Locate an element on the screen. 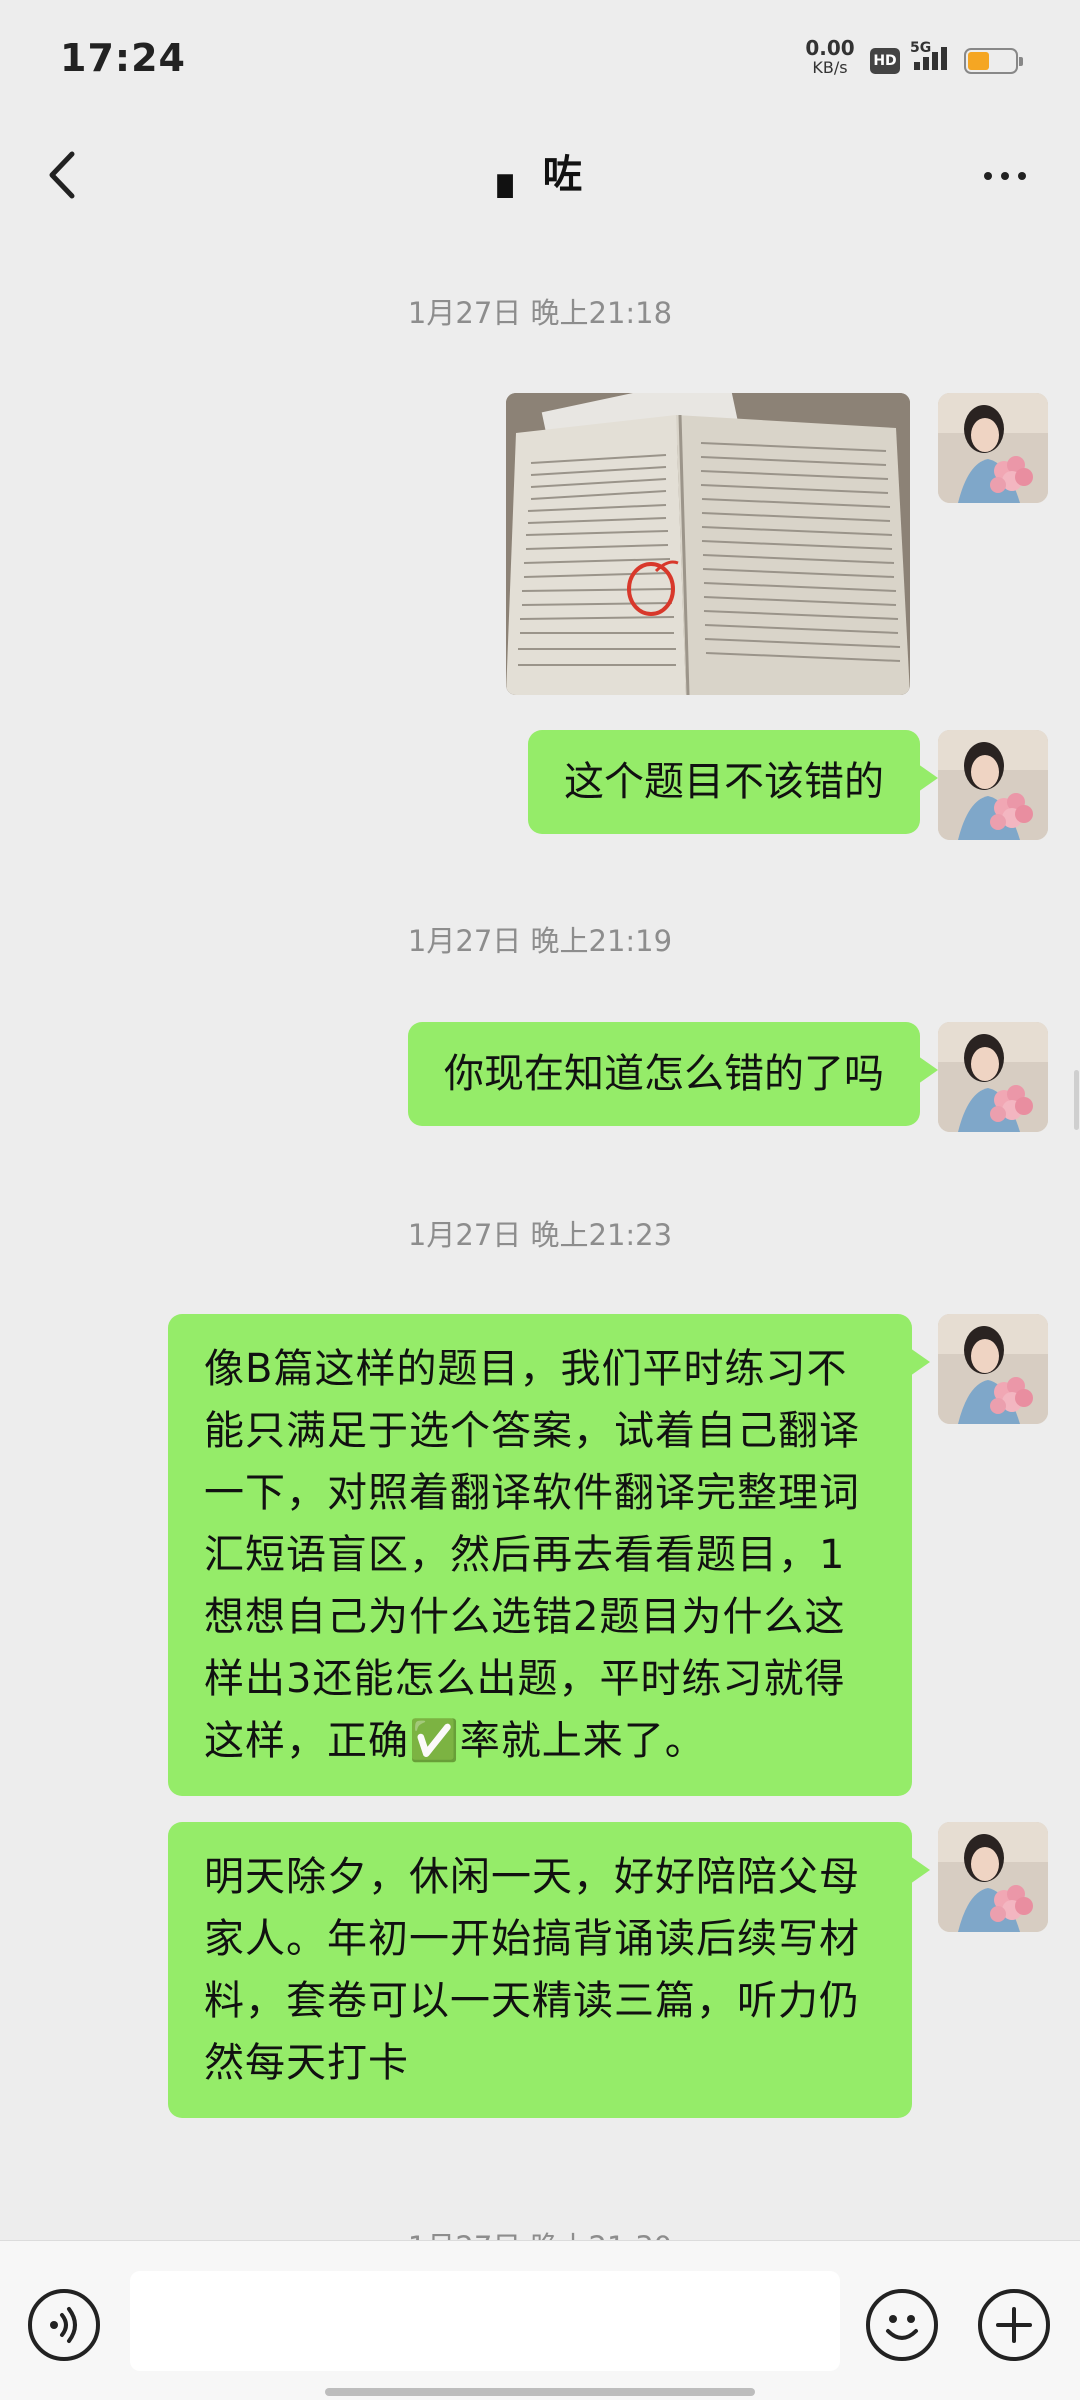  back-button is located at coordinates (65, 175).